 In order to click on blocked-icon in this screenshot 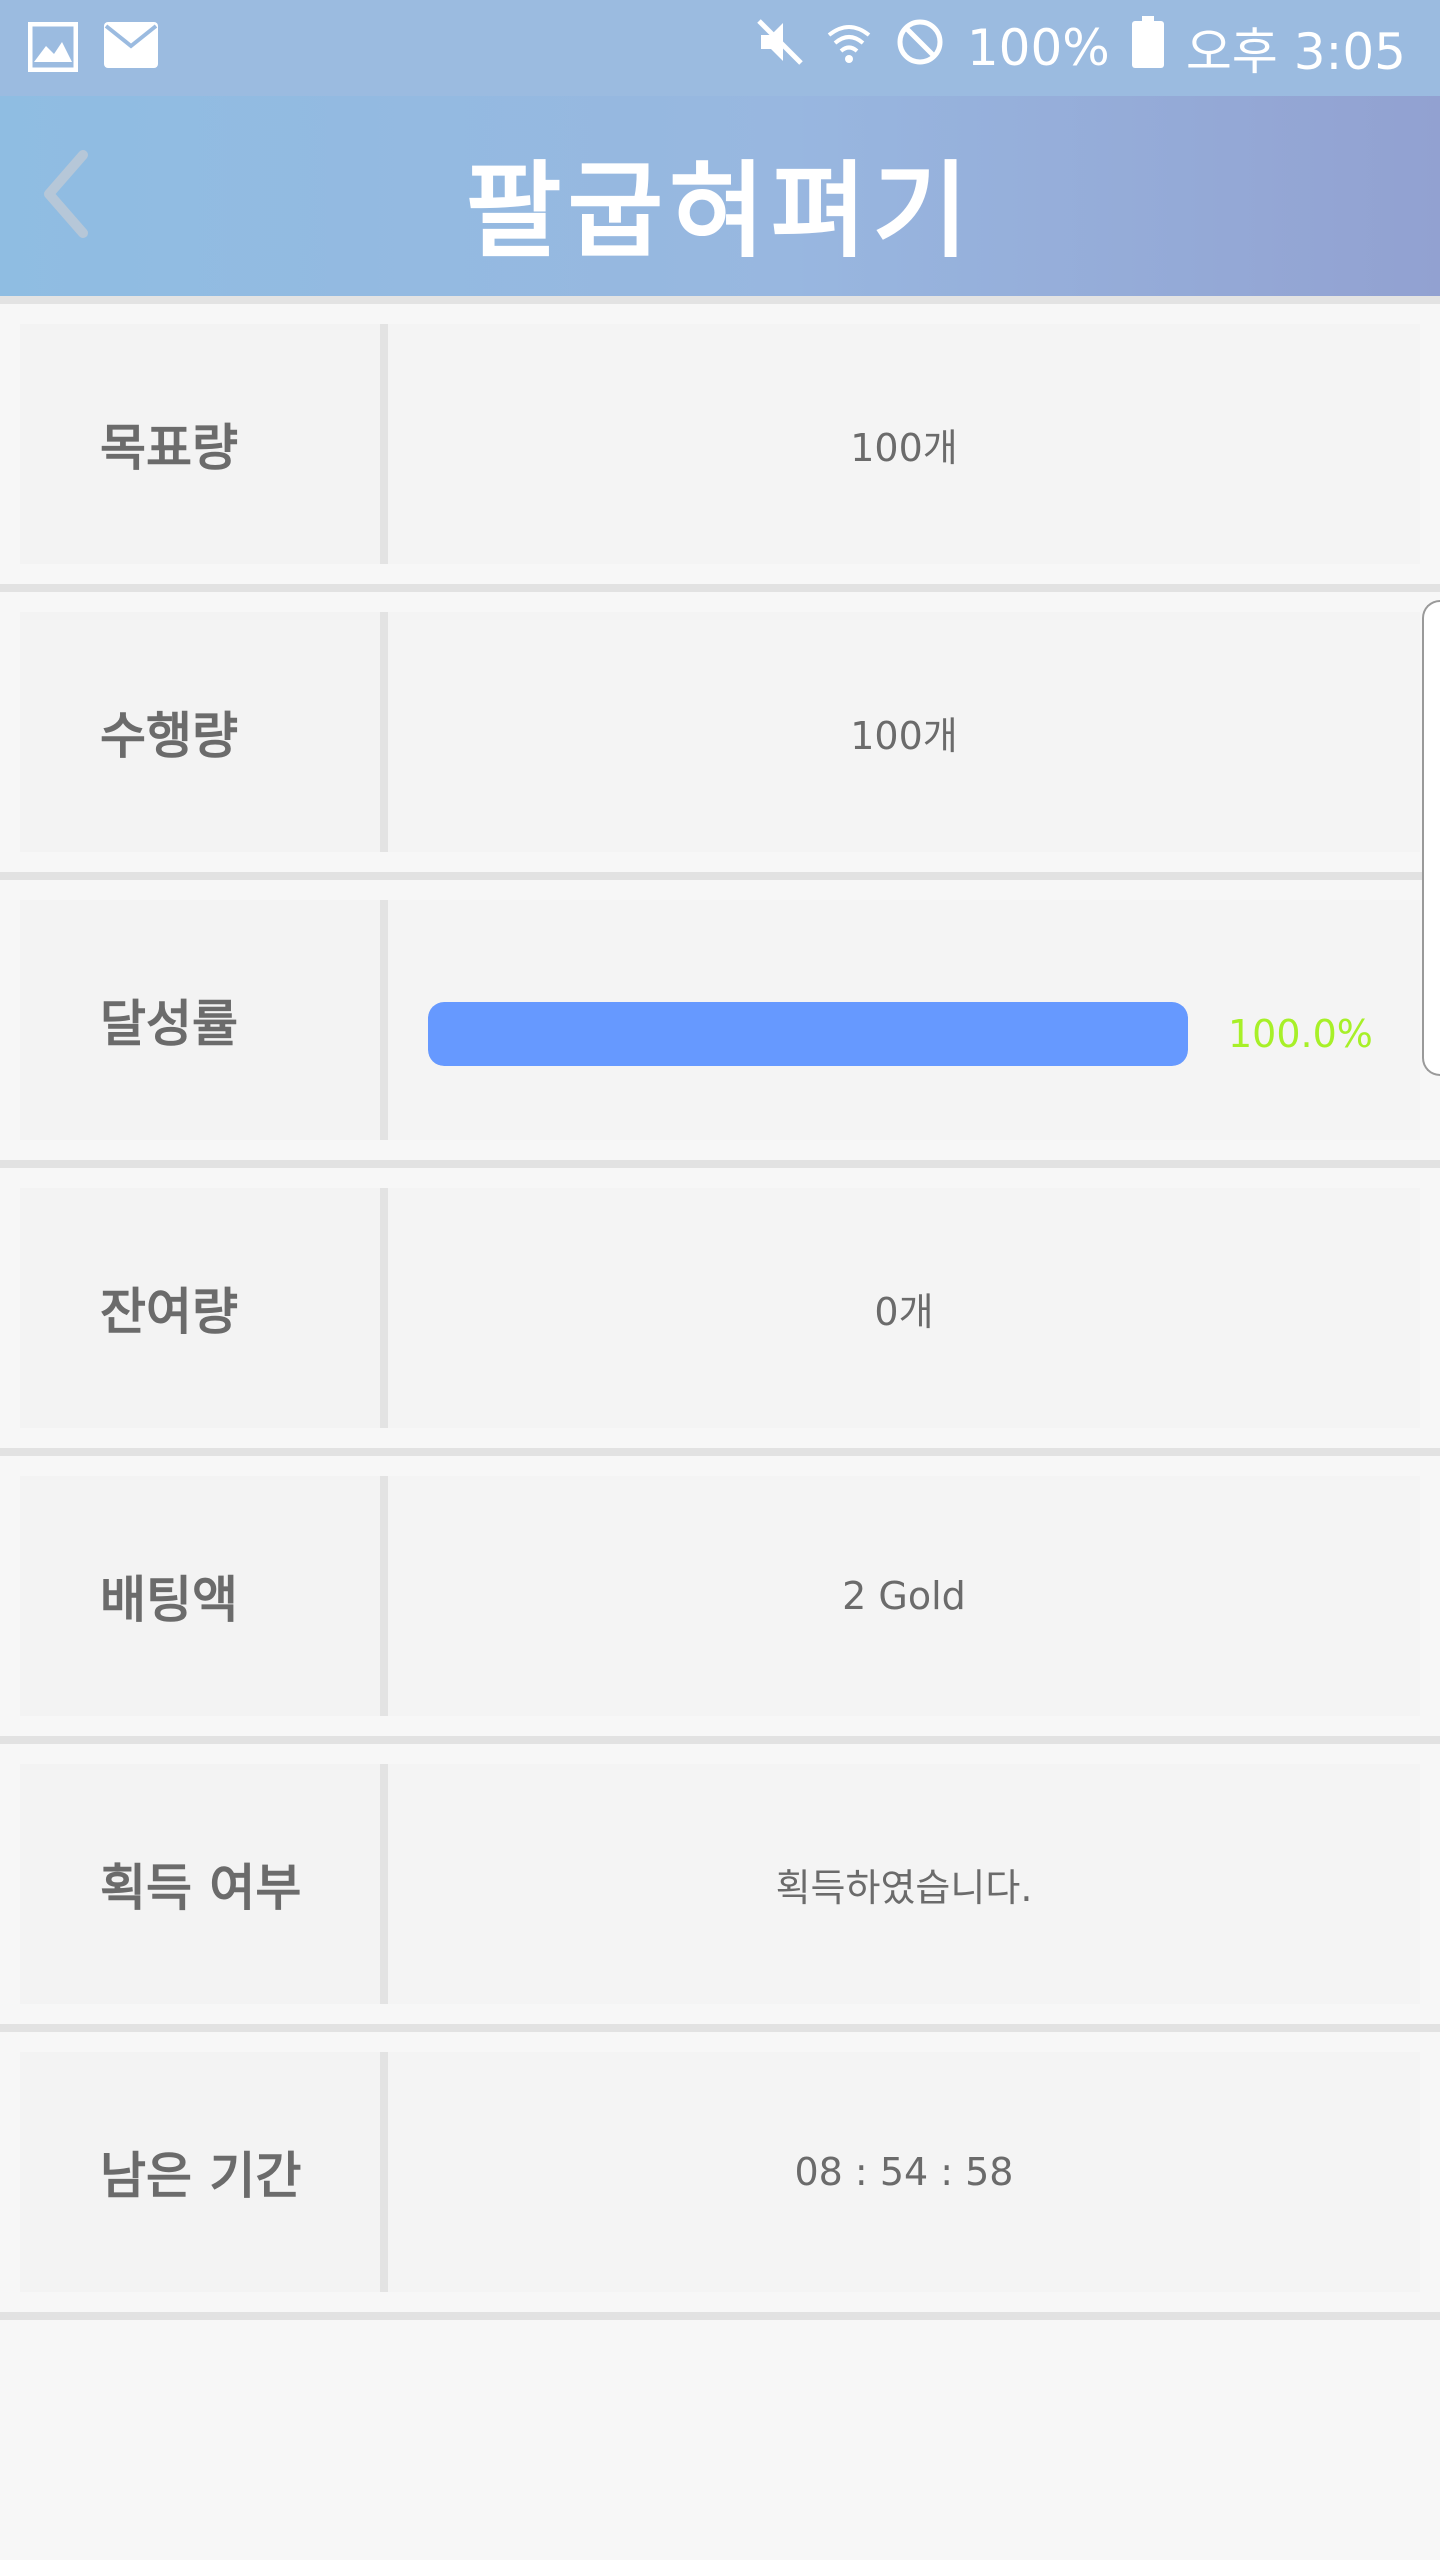, I will do `click(920, 48)`.